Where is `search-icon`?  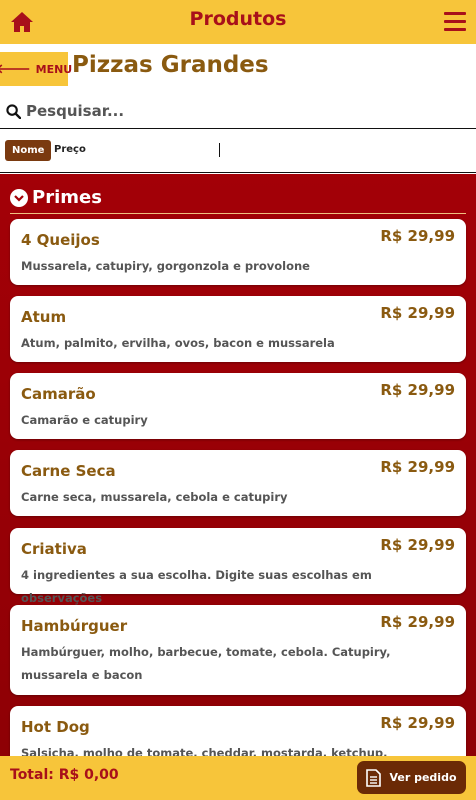
search-icon is located at coordinates (13, 111).